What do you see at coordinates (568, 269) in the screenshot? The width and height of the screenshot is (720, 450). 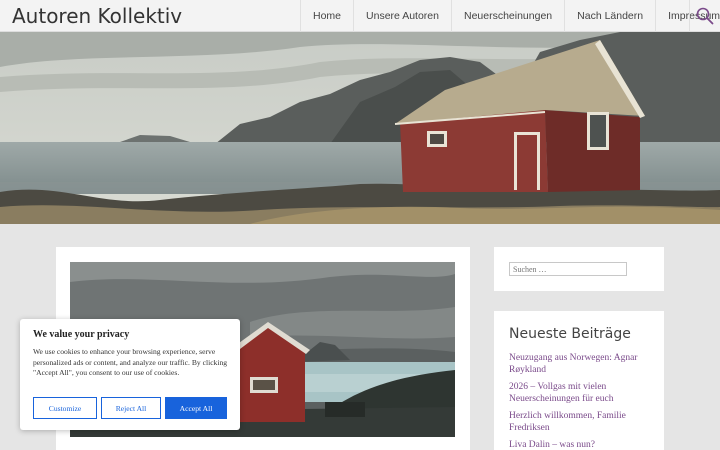 I see `sidebar-search-input` at bounding box center [568, 269].